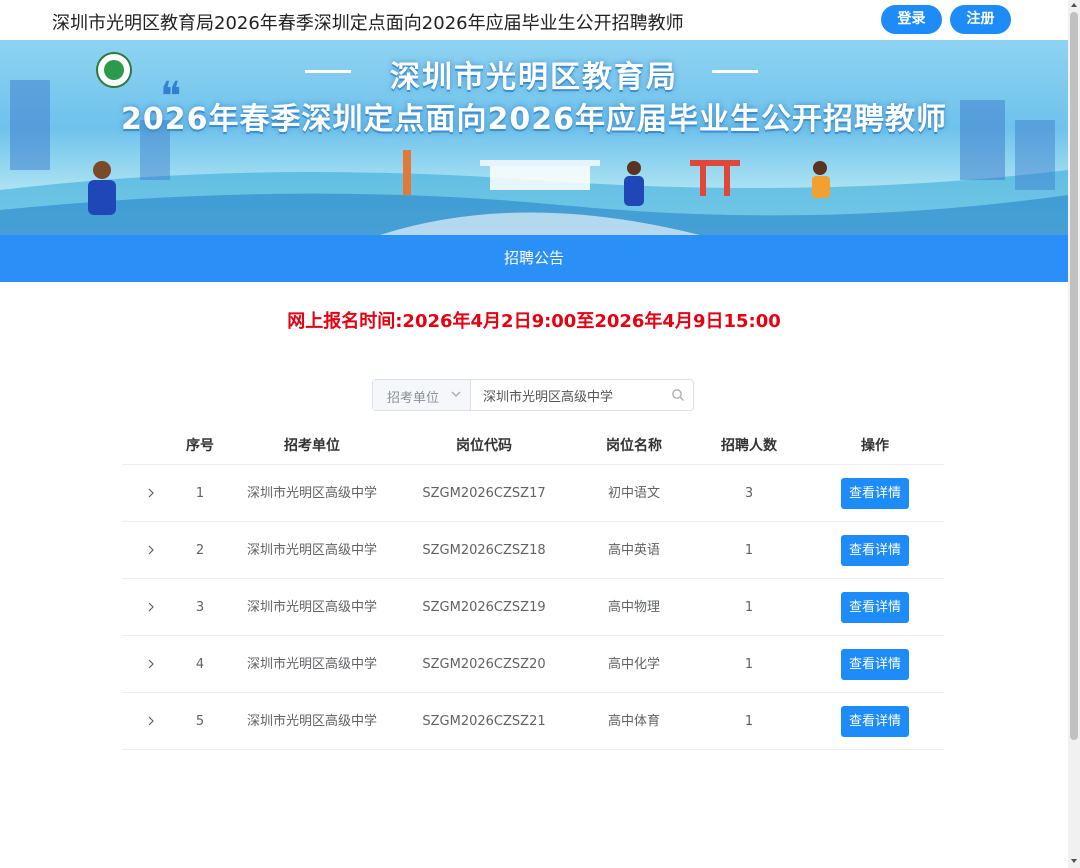 This screenshot has height=868, width=1080. What do you see at coordinates (484, 446) in the screenshot?
I see `header-code: 岗位代码` at bounding box center [484, 446].